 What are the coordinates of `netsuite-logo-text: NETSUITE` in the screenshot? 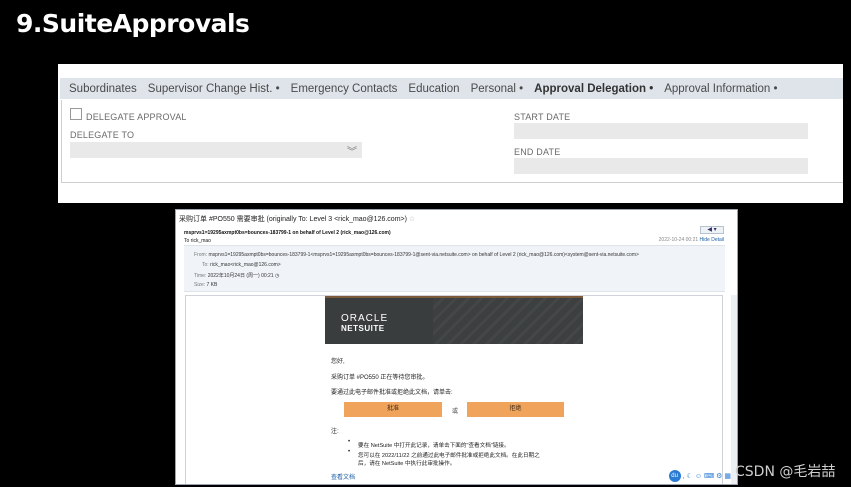 It's located at (363, 328).